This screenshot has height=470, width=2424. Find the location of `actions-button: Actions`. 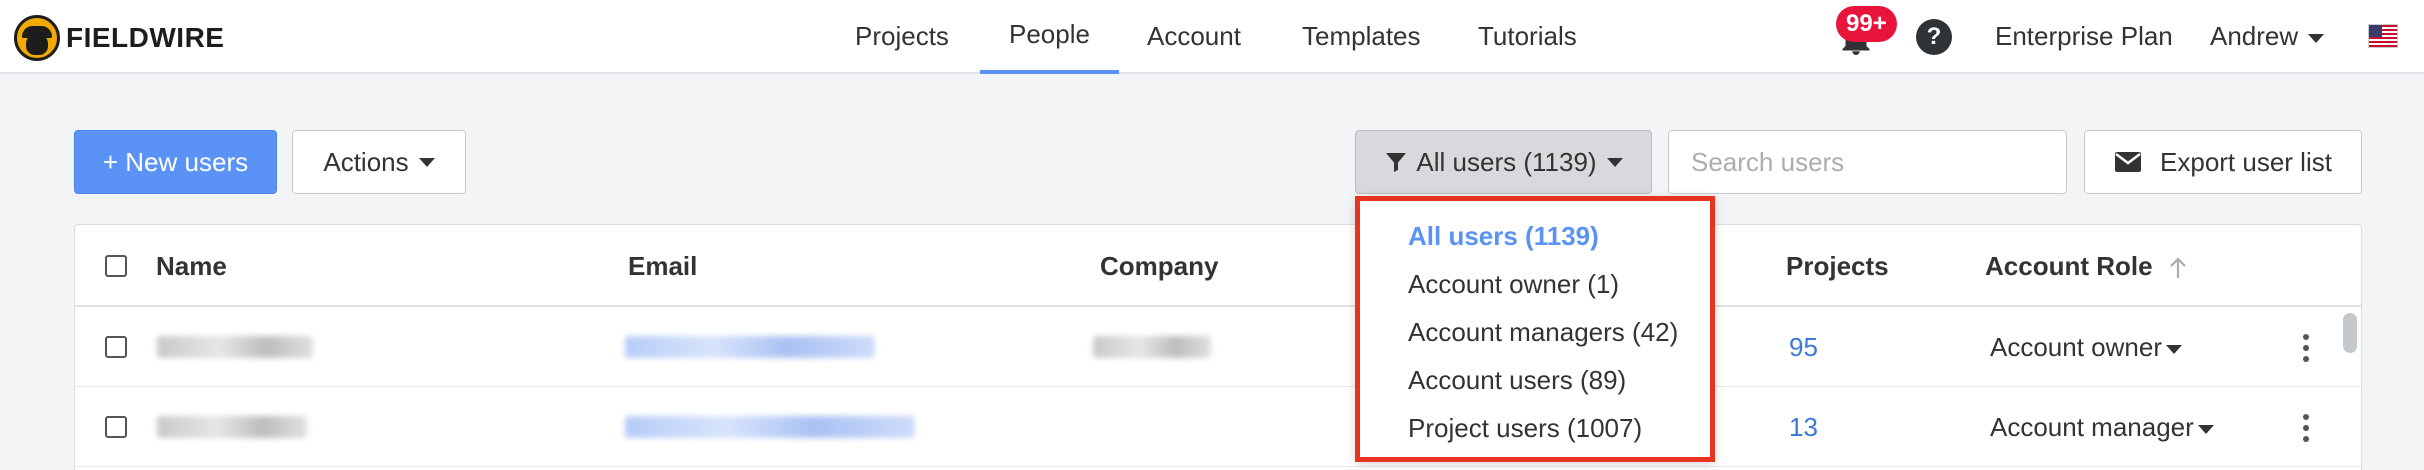

actions-button: Actions is located at coordinates (379, 162).